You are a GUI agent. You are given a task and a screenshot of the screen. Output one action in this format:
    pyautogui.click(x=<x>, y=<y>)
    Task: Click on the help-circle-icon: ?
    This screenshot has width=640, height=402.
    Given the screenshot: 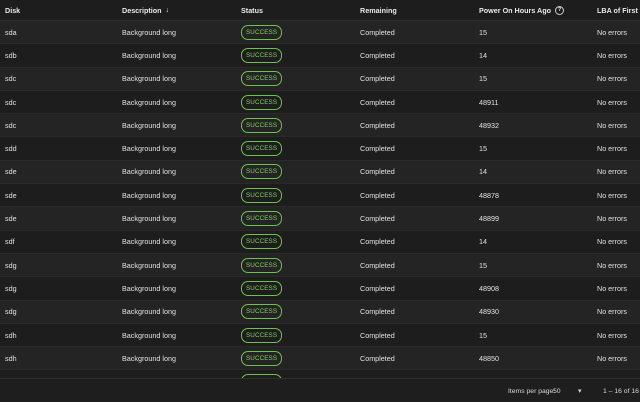 What is the action you would take?
    pyautogui.click(x=560, y=10)
    